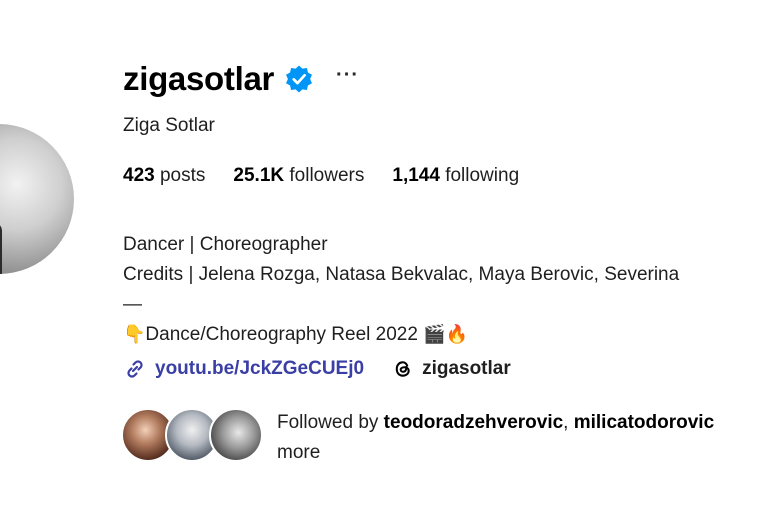  Describe the element at coordinates (327, 175) in the screenshot. I see `followers-label: followers` at that location.